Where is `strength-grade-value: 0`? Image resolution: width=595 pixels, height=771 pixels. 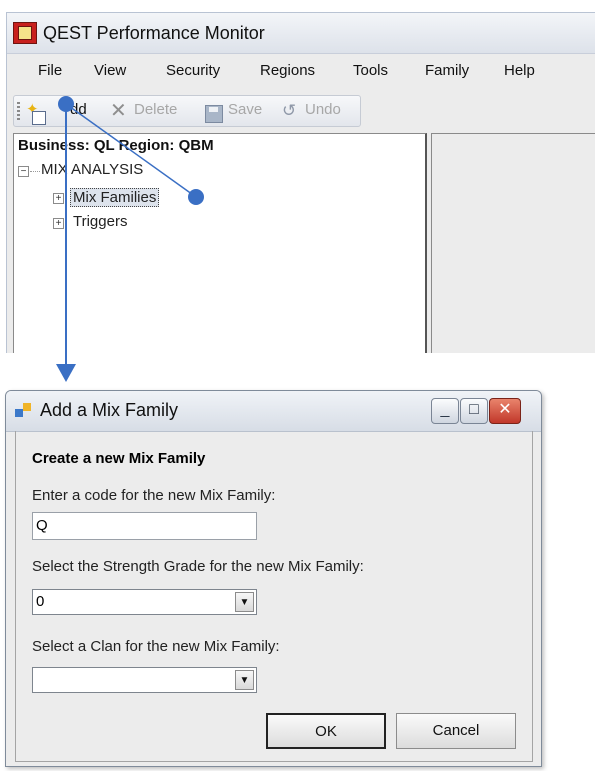
strength-grade-value: 0 is located at coordinates (40, 601).